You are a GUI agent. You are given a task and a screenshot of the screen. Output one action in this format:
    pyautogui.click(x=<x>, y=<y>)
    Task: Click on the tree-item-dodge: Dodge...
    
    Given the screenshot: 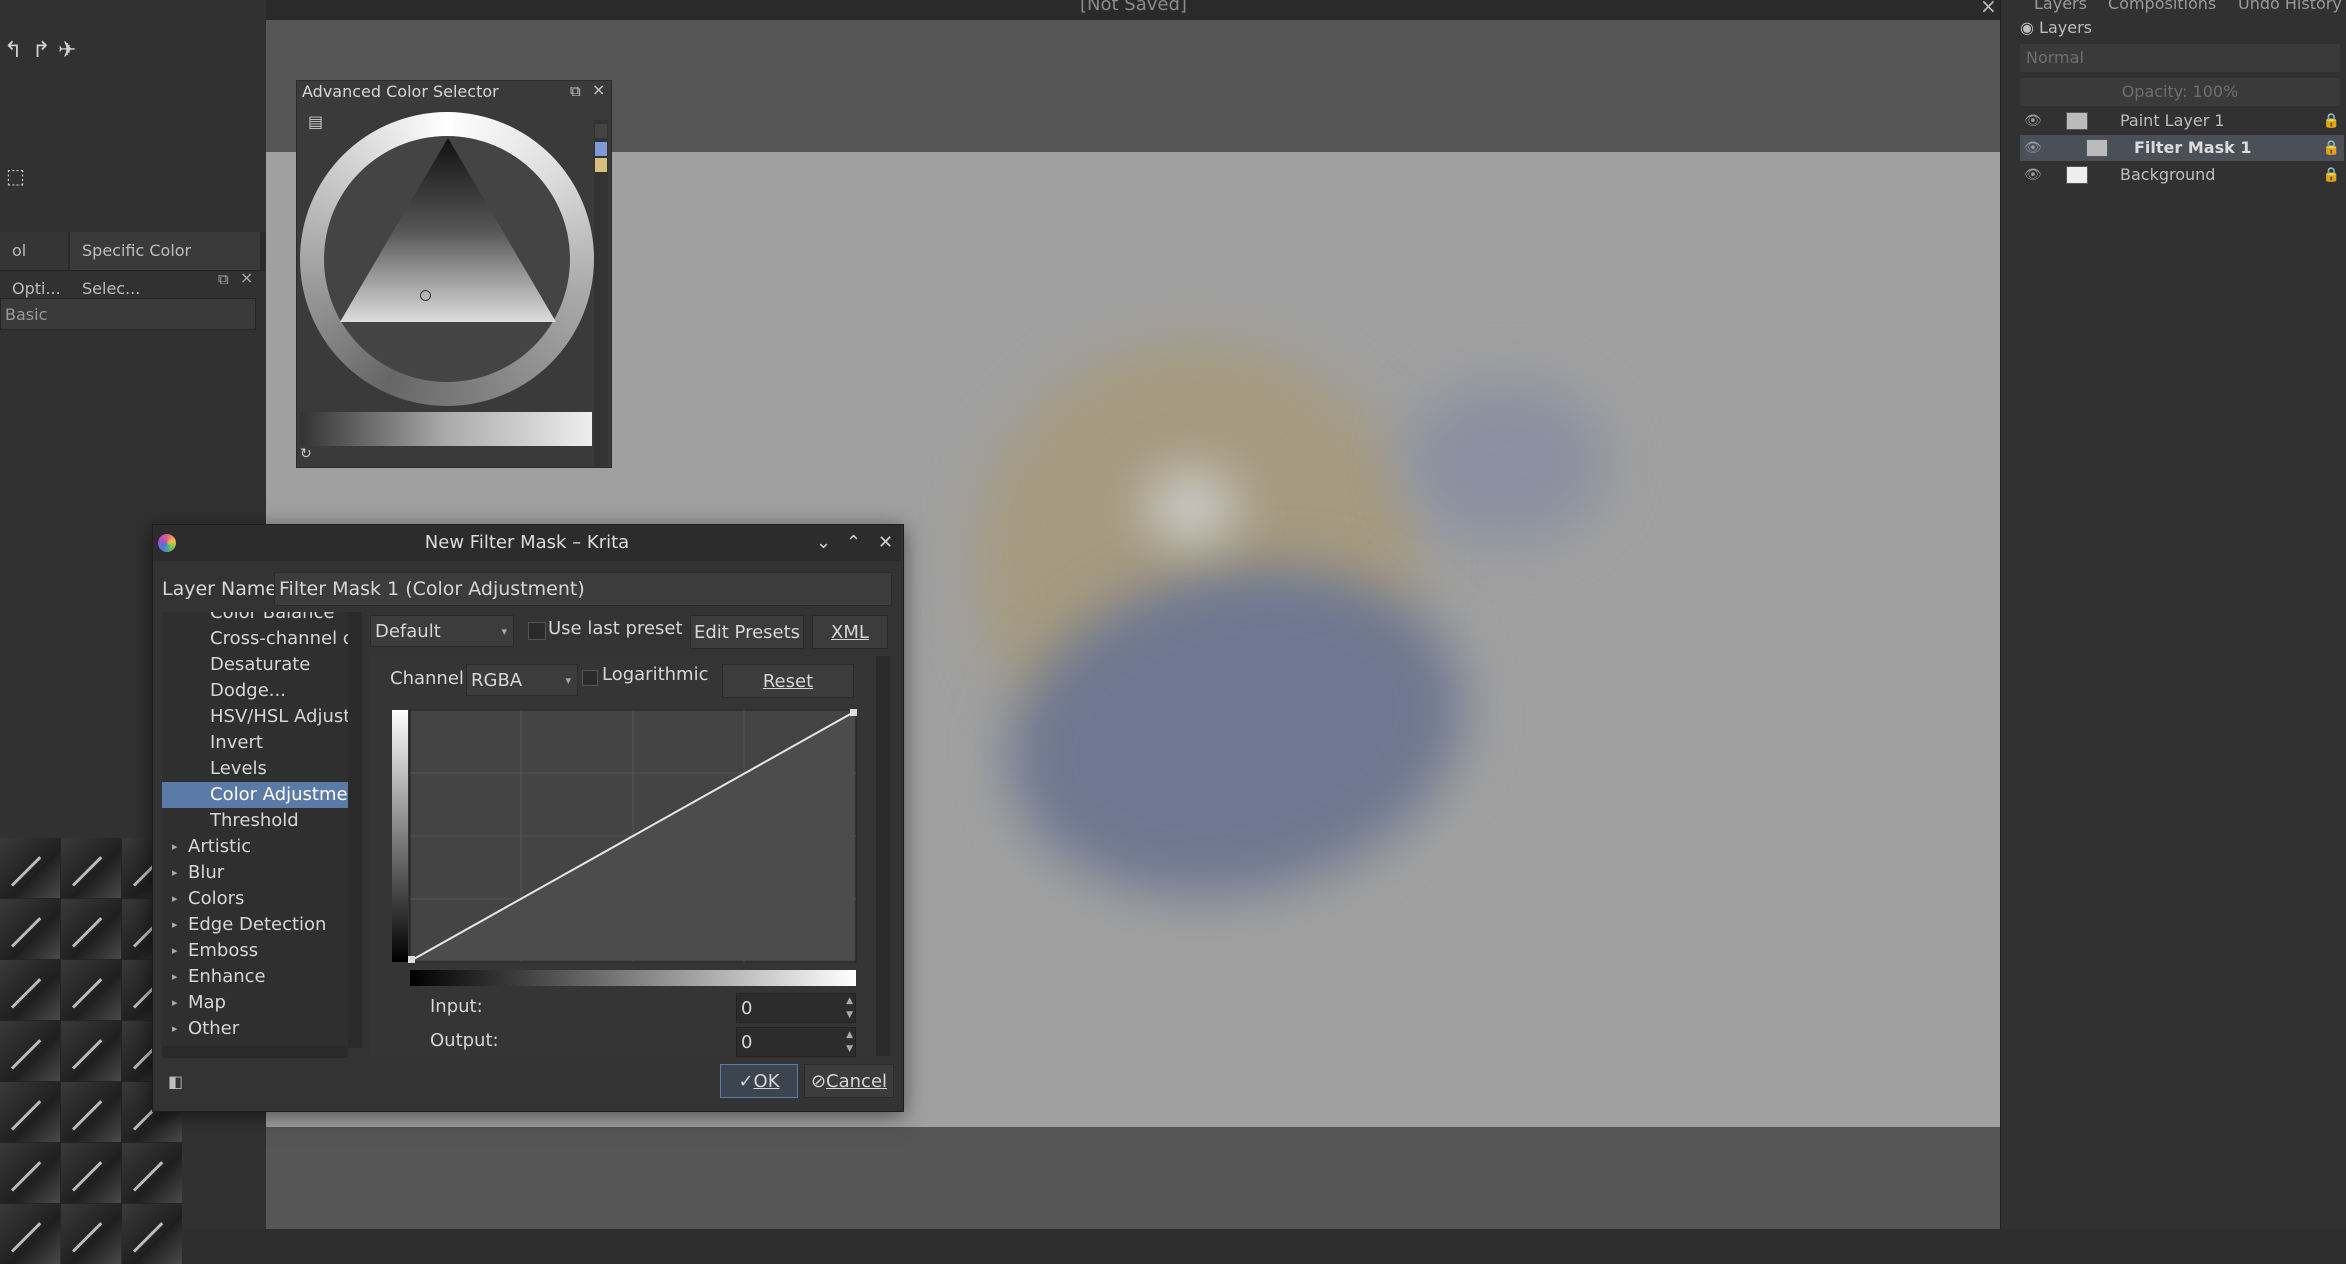 What is the action you would take?
    pyautogui.click(x=255, y=691)
    